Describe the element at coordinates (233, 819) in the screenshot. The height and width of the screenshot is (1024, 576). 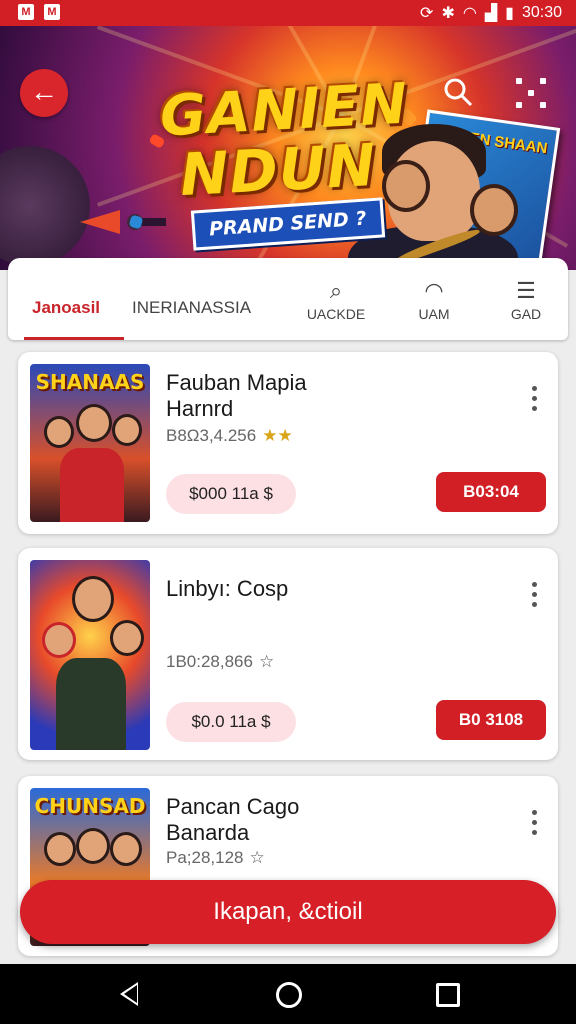
I see `item-title: Pancan Cago Banarda` at that location.